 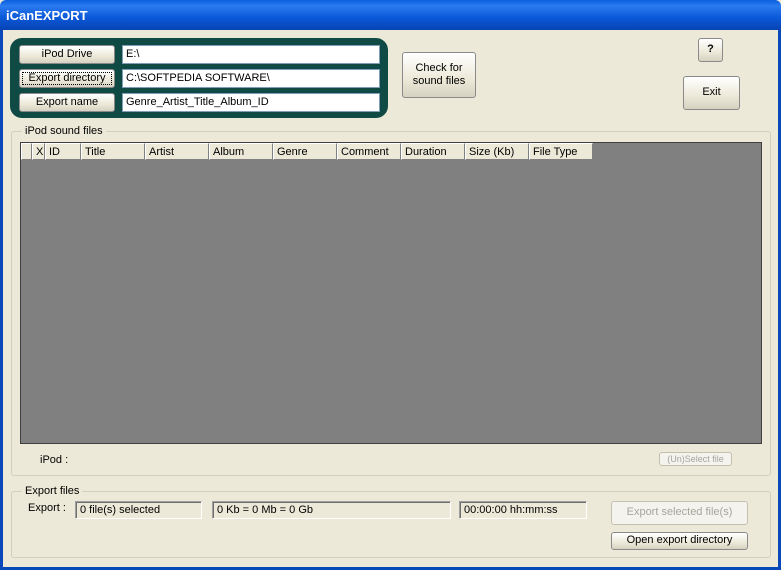 I want to click on size-box: 0 Kb = 0 Mb = 0 Gb, so click(x=331, y=510).